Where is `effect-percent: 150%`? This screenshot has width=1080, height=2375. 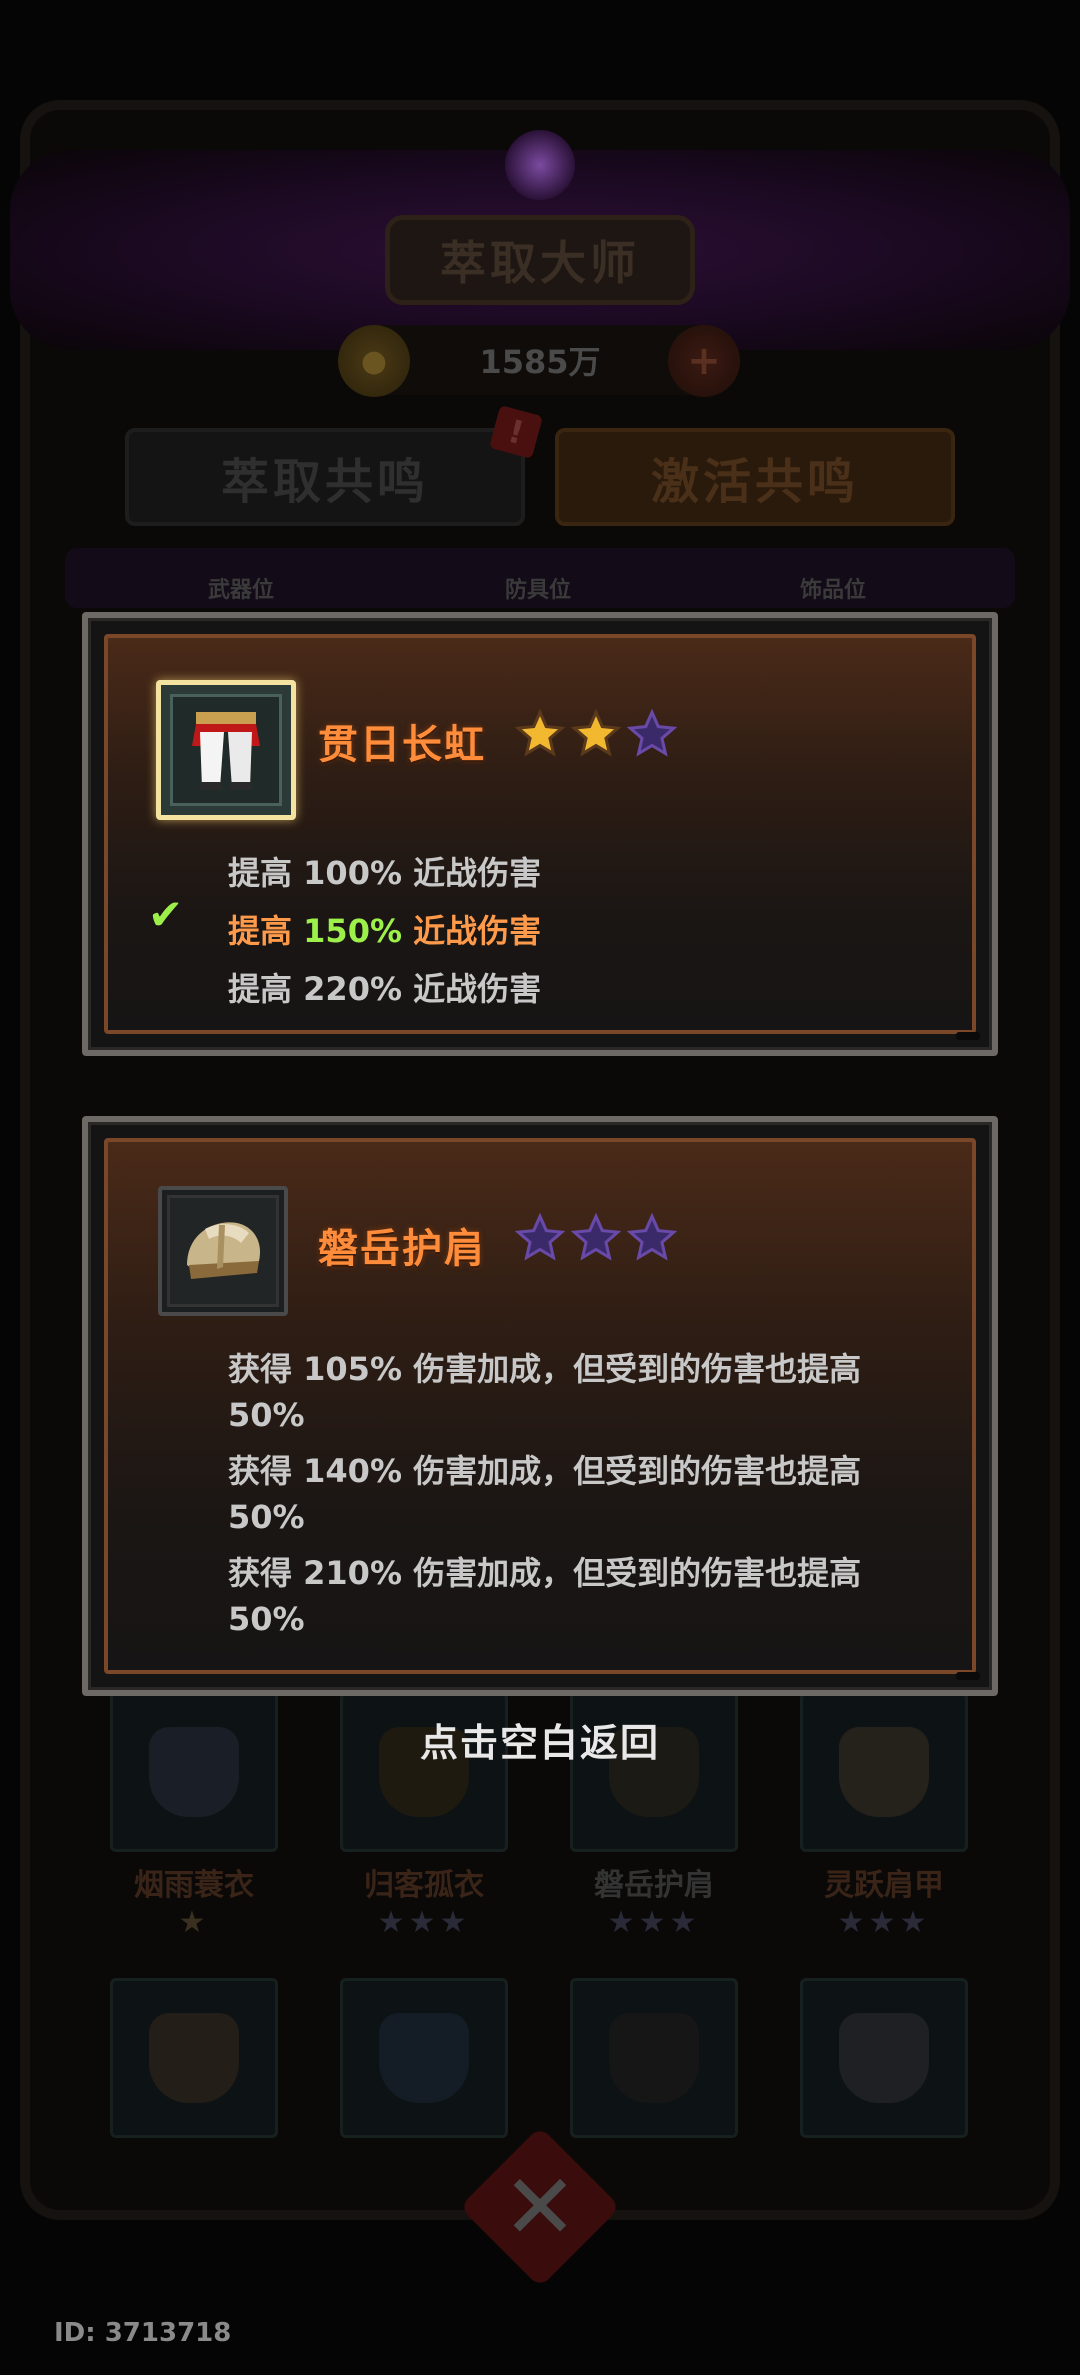 effect-percent: 150% is located at coordinates (353, 931).